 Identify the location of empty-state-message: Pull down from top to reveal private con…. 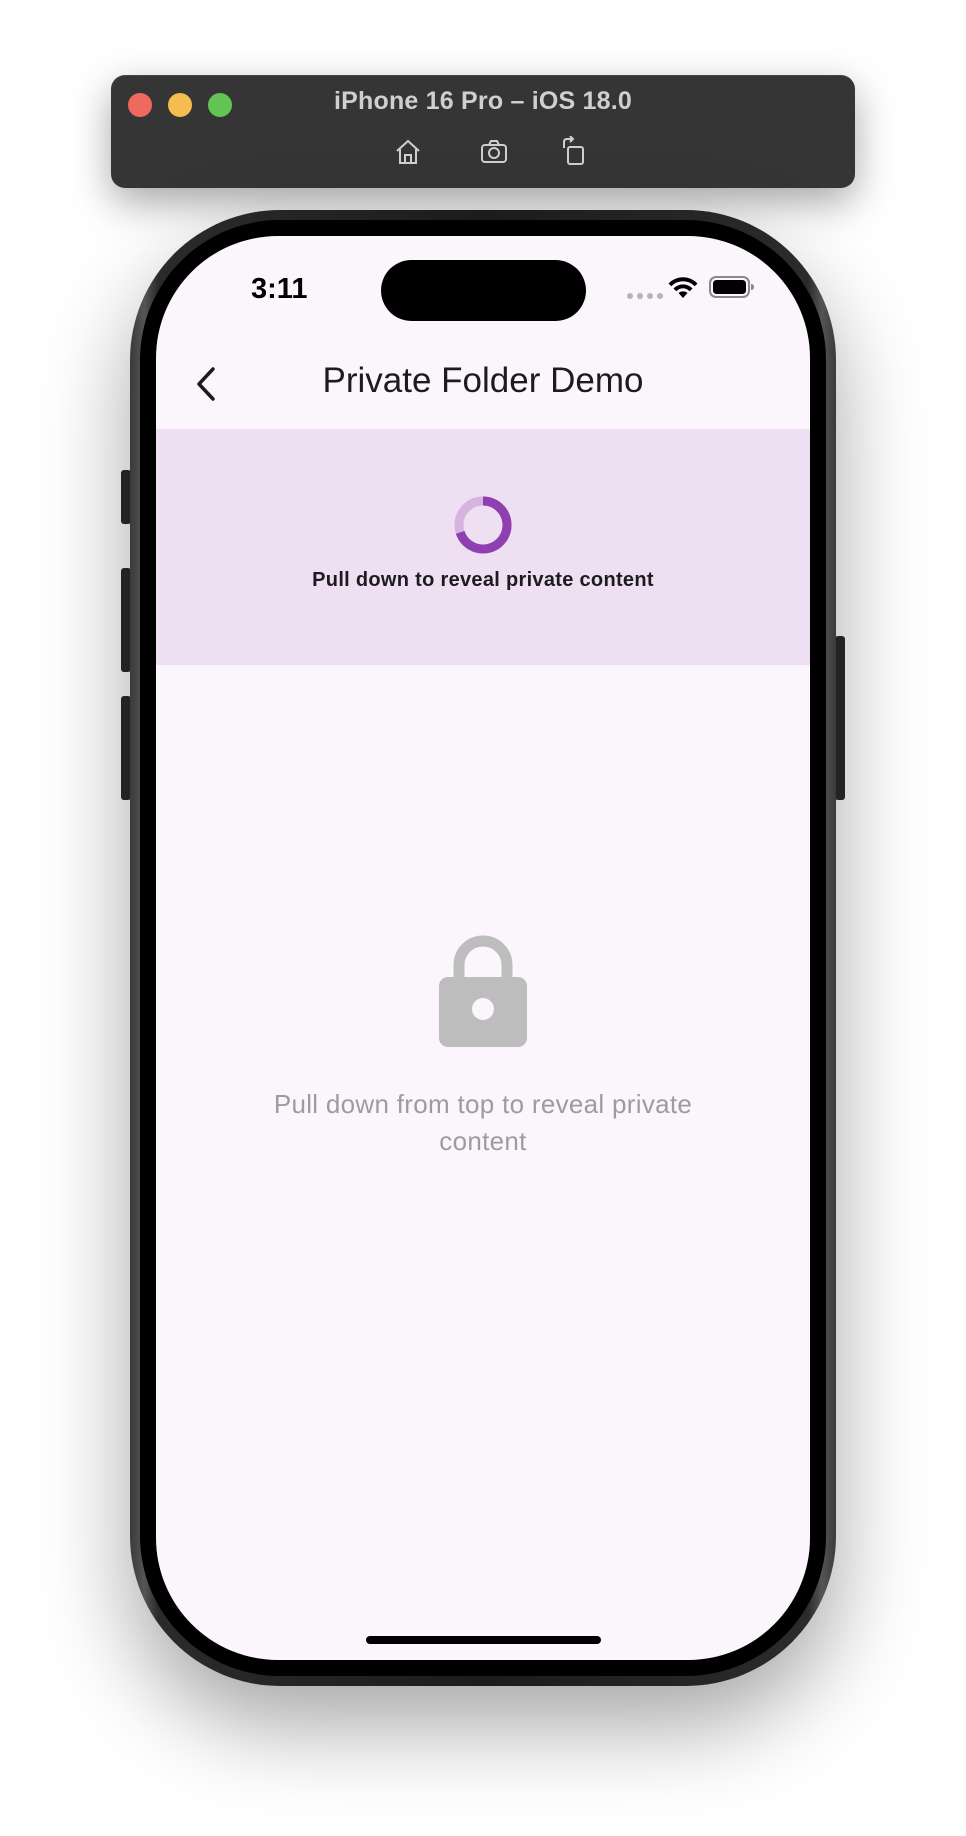
(483, 1122).